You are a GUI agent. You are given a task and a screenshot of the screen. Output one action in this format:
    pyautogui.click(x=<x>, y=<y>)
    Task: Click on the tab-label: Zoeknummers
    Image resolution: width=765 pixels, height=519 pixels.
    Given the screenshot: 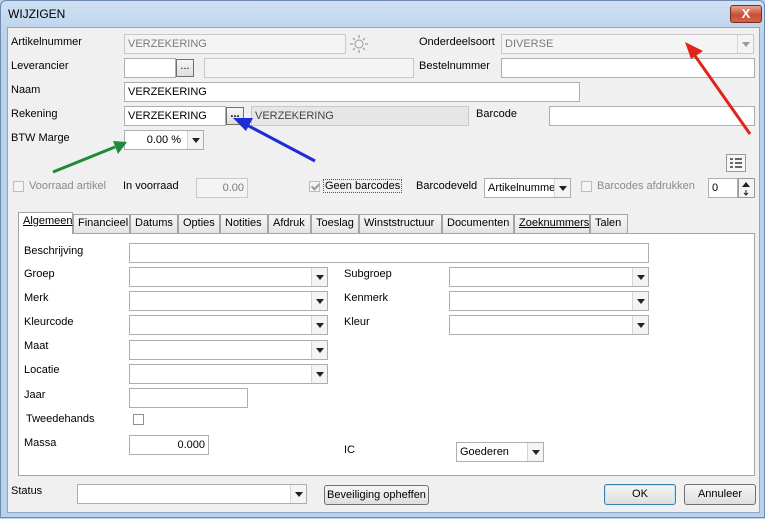 What is the action you would take?
    pyautogui.click(x=554, y=223)
    